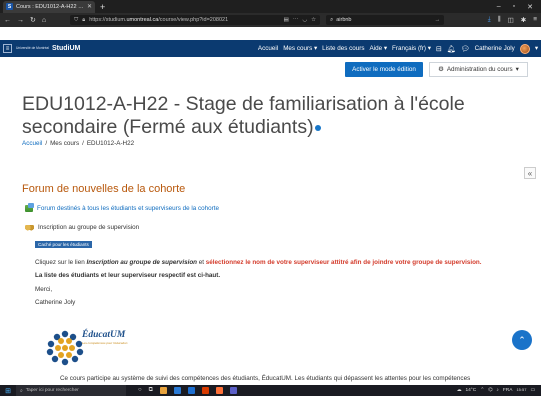  Describe the element at coordinates (439, 49) in the screenshot. I see `drawer-toggle-icon: ⊟` at that location.